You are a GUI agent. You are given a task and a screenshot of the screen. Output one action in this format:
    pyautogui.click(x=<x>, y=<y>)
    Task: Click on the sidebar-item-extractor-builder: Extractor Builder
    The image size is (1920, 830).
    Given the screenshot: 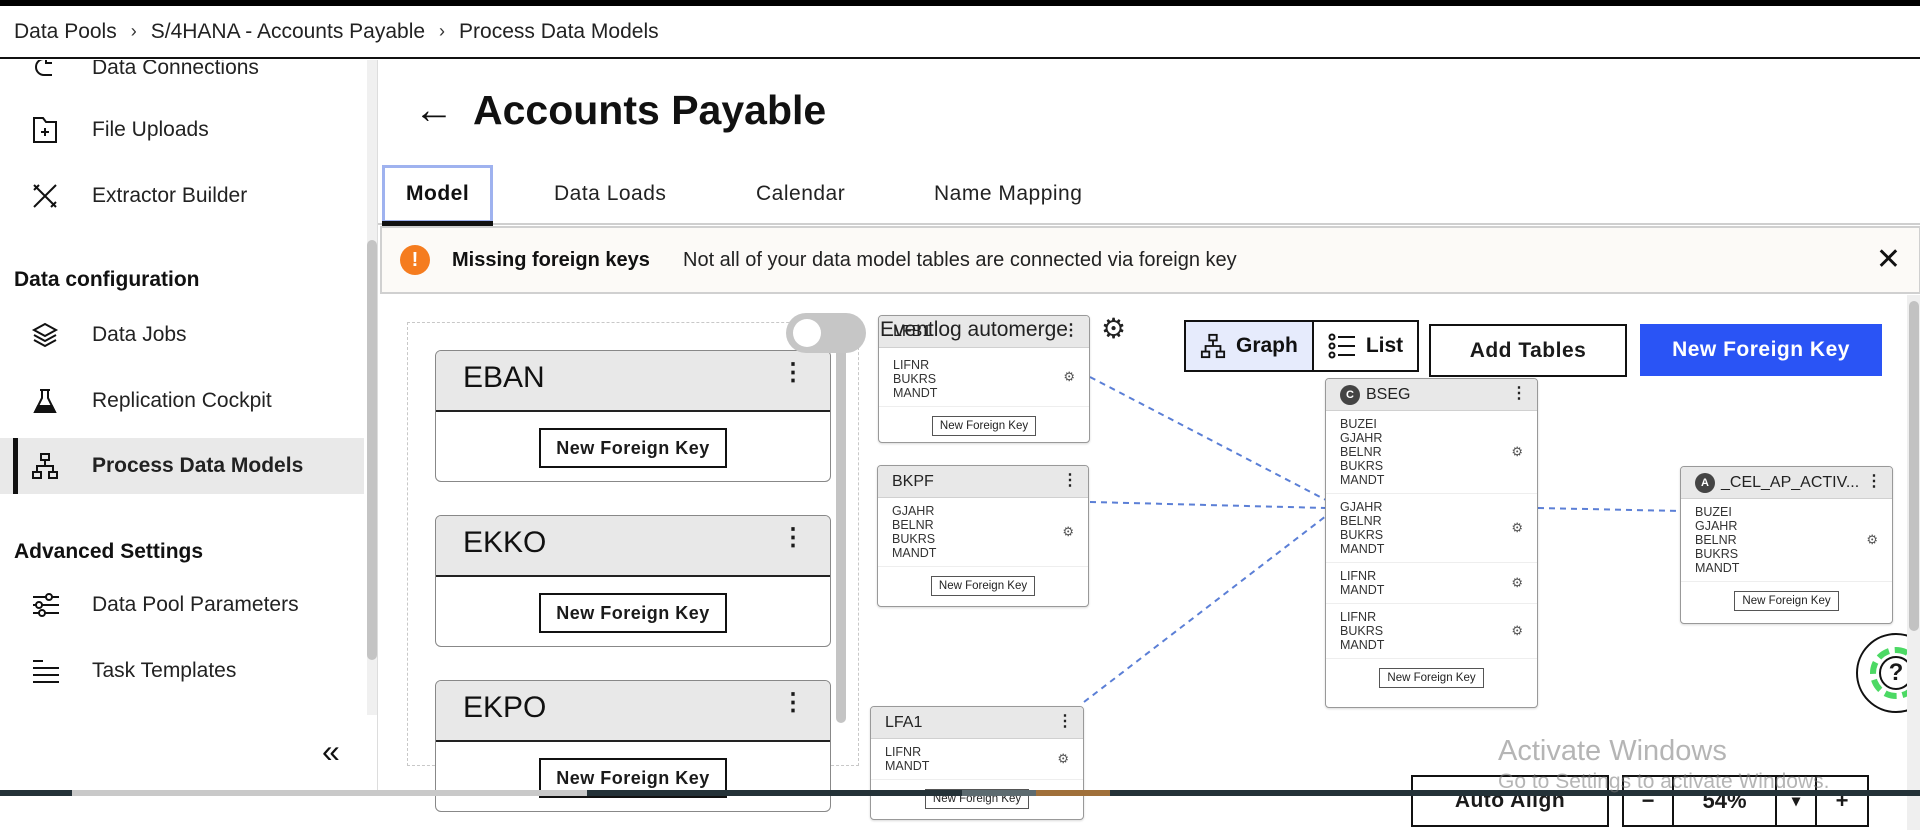 What is the action you would take?
    pyautogui.click(x=182, y=196)
    